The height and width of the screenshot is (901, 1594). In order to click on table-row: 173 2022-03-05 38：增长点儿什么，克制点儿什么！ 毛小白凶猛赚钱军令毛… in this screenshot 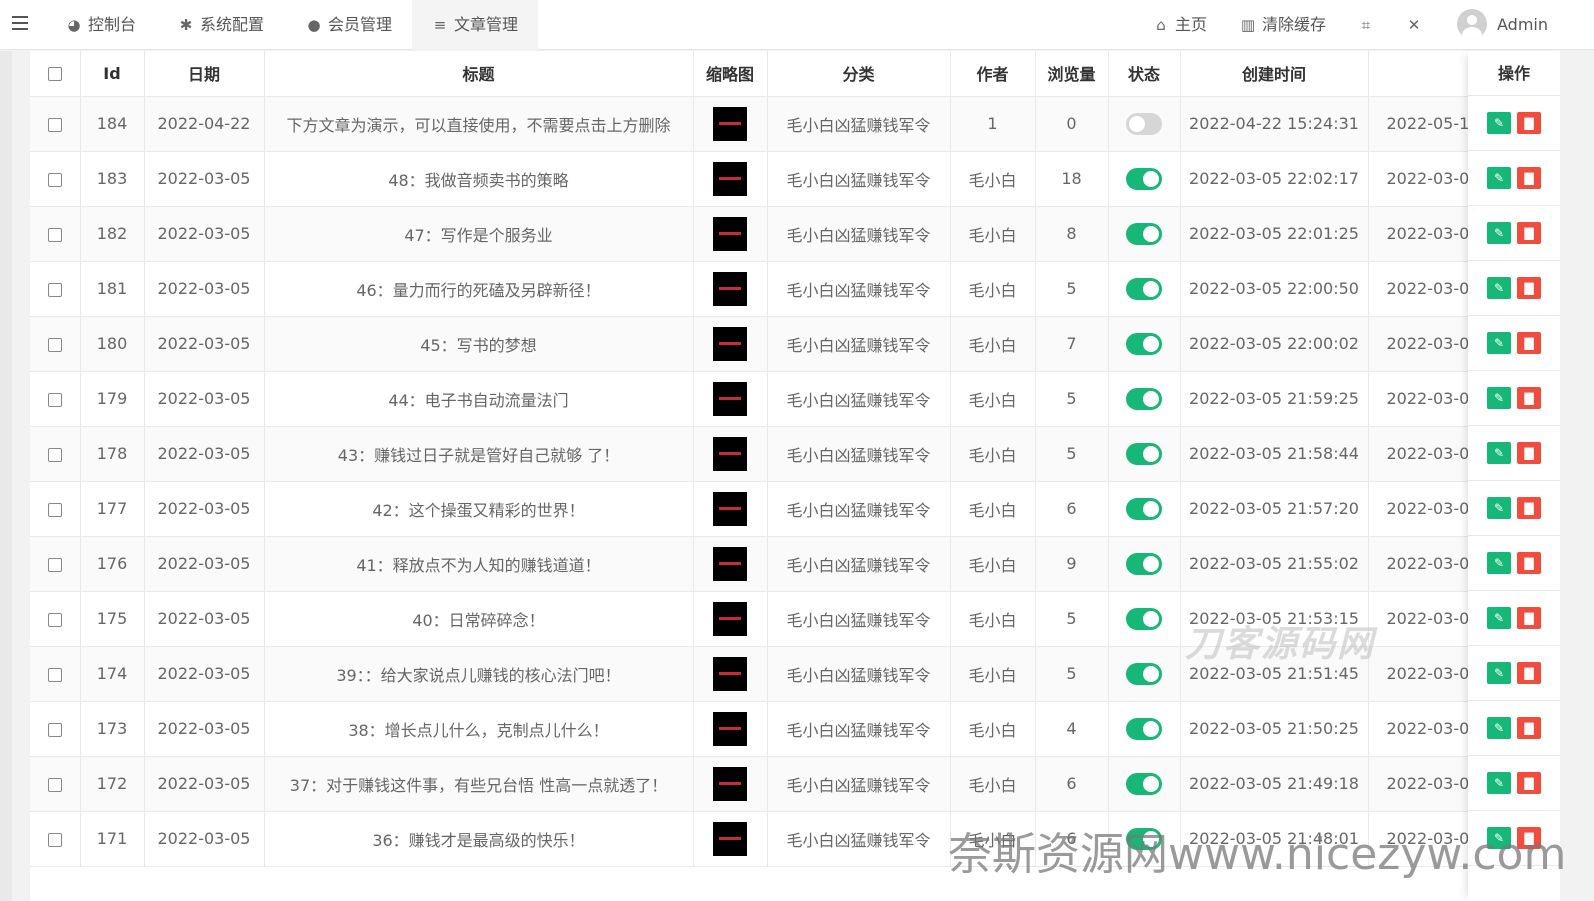, I will do `click(795, 729)`.